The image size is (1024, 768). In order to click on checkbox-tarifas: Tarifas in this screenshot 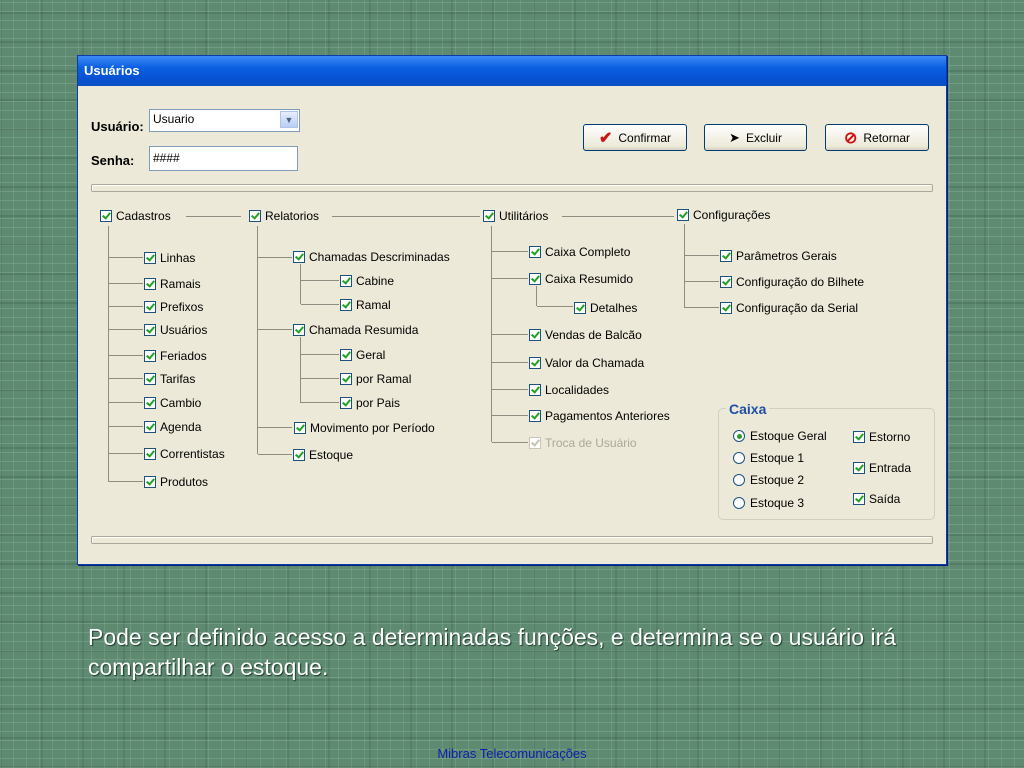, I will do `click(169, 379)`.